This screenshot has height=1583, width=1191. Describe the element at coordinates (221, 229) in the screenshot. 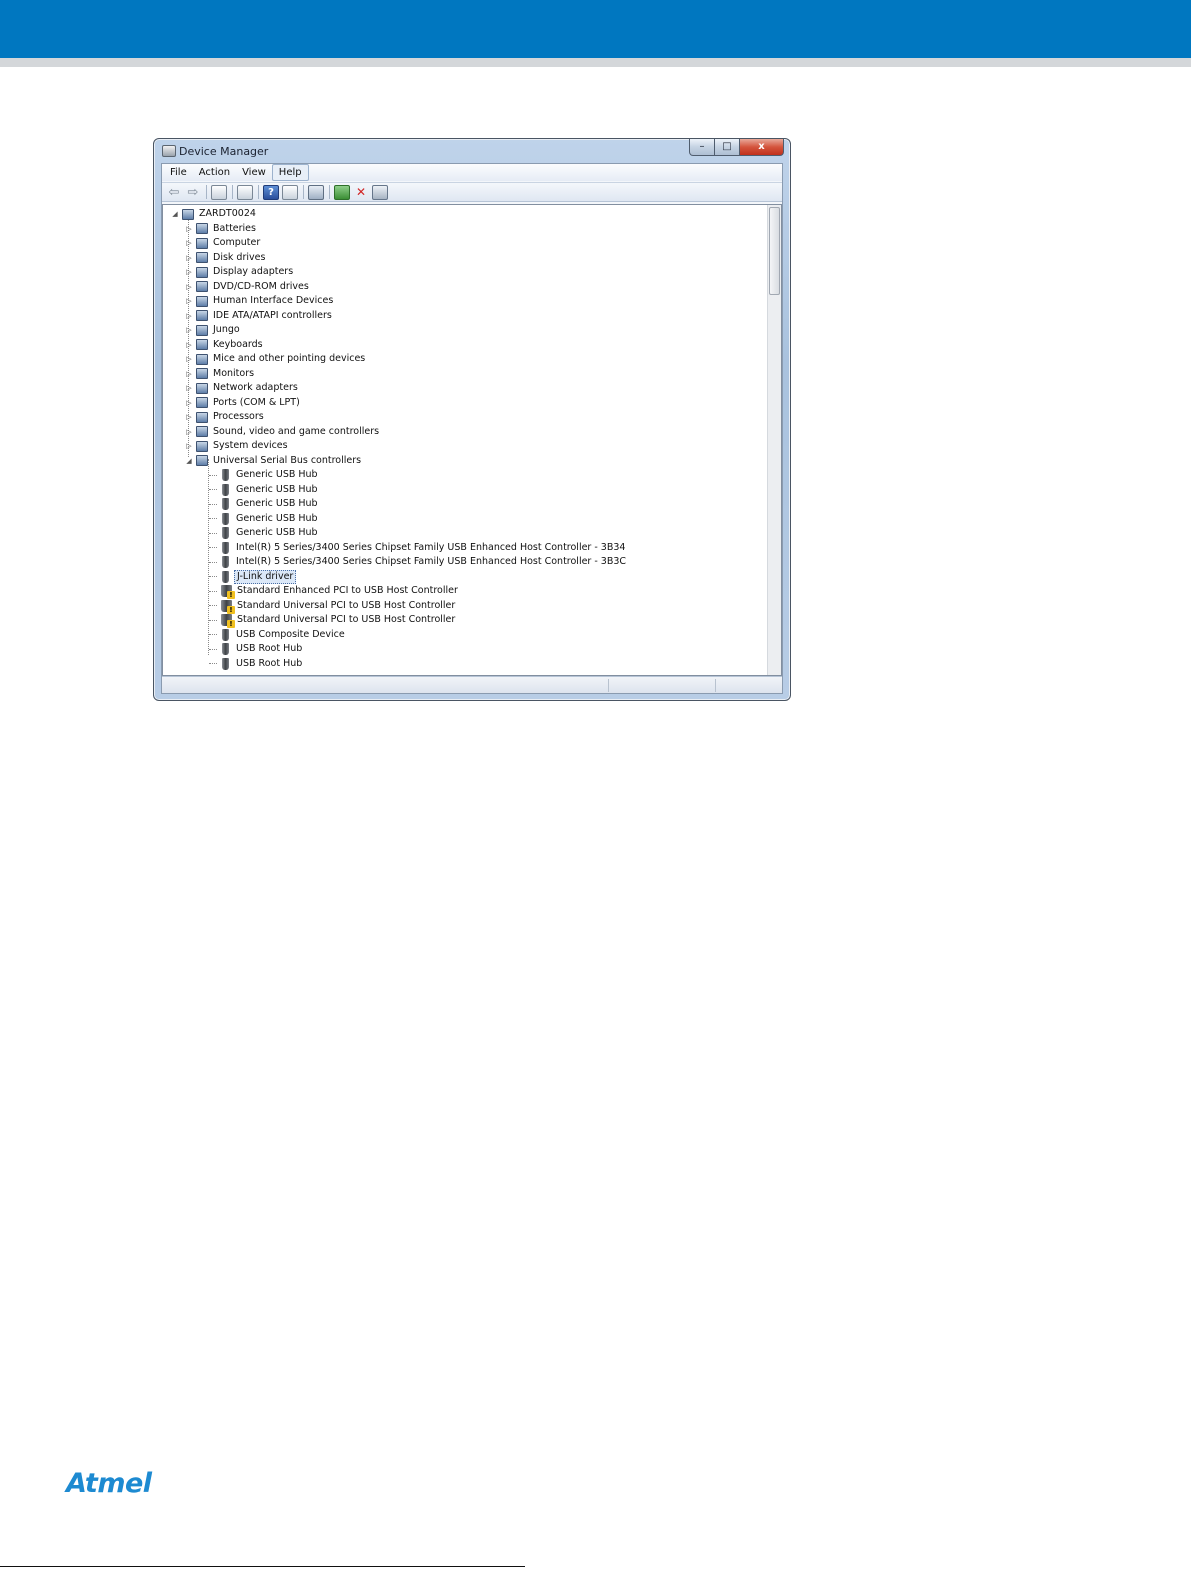

I see `tree-category-batteries: ▷ Batteries` at that location.